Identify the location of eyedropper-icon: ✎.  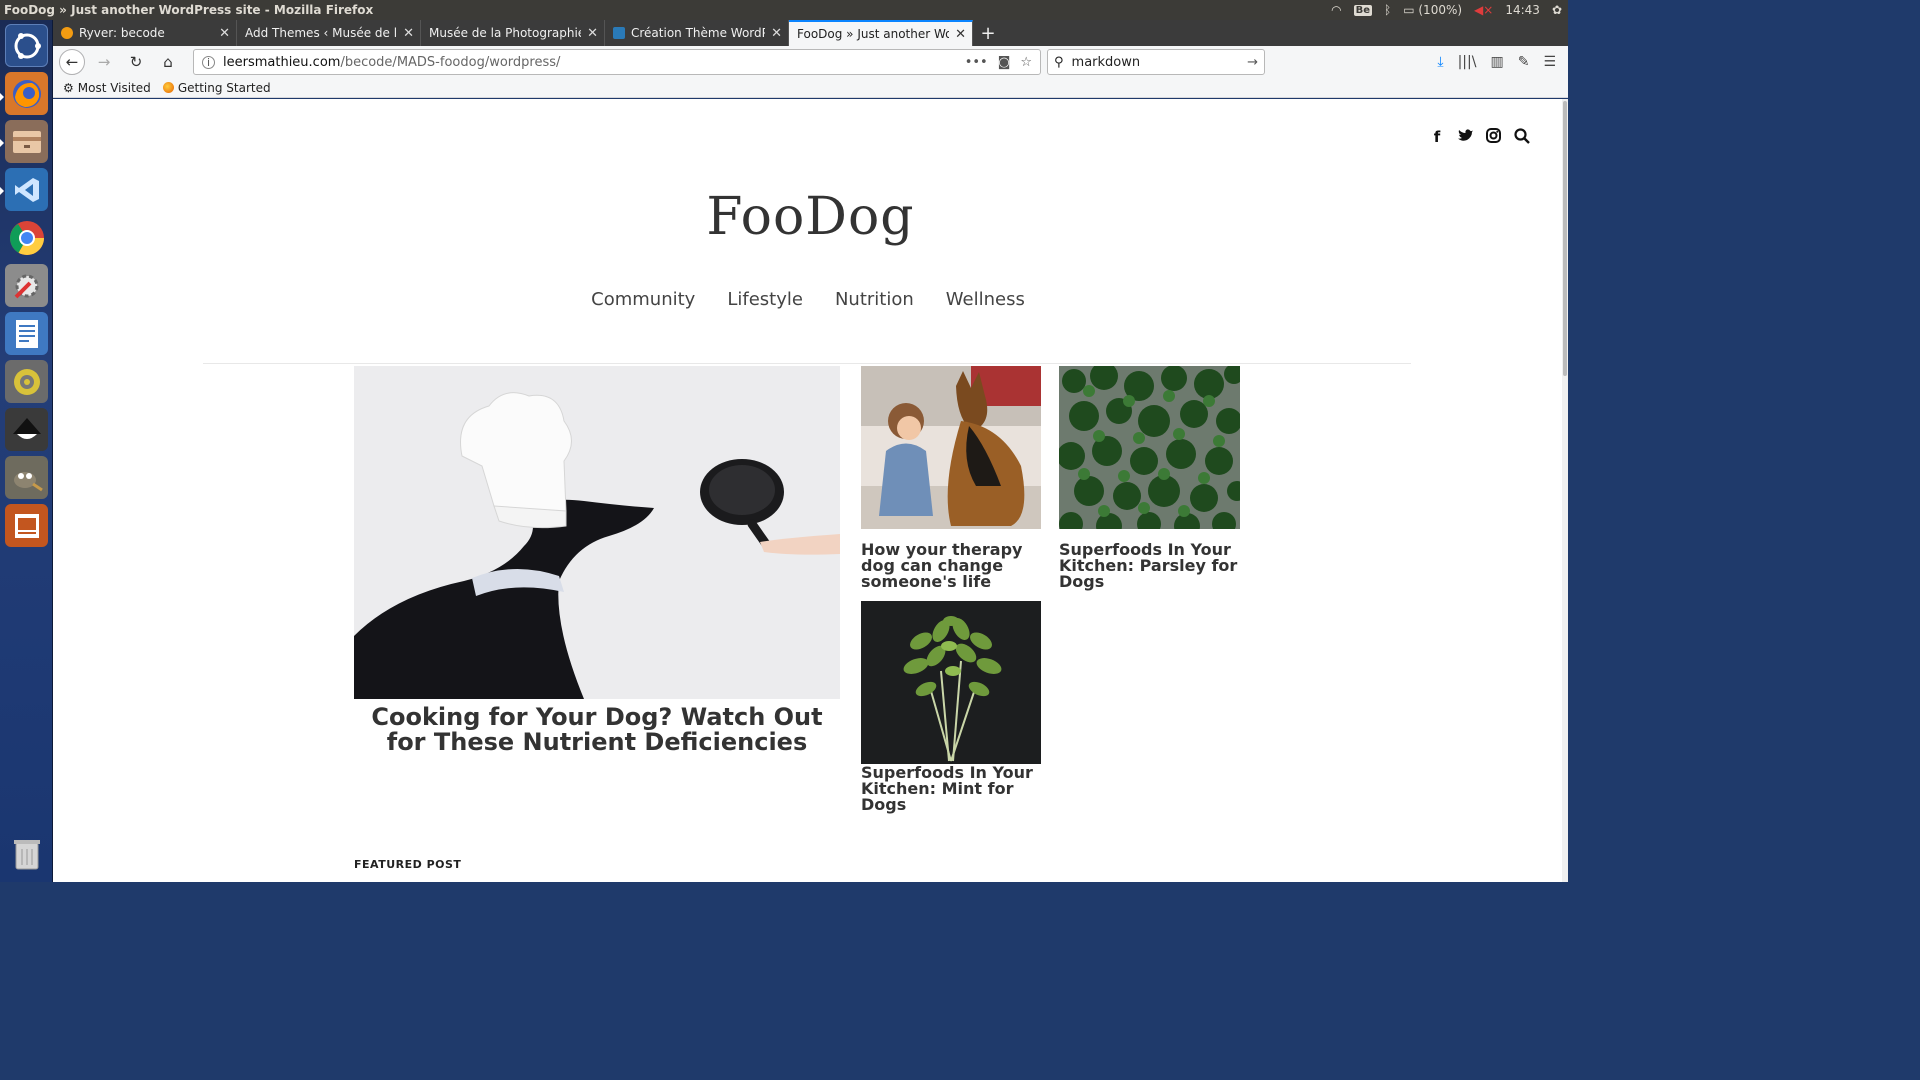
(1524, 62).